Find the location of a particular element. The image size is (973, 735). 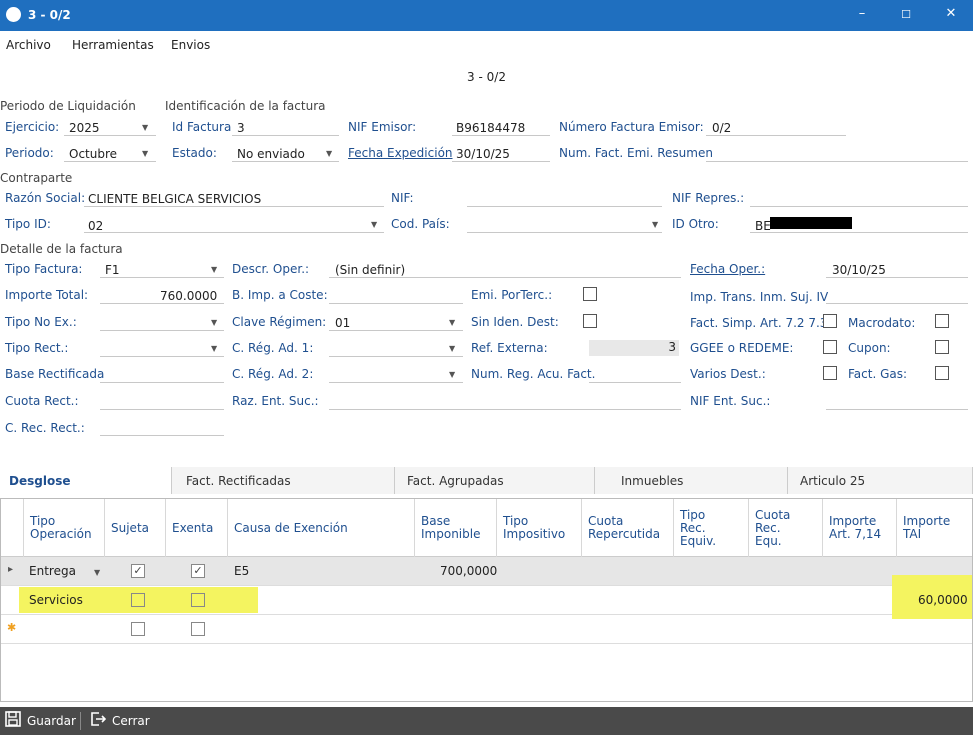

close-button: ✕ is located at coordinates (951, 13).